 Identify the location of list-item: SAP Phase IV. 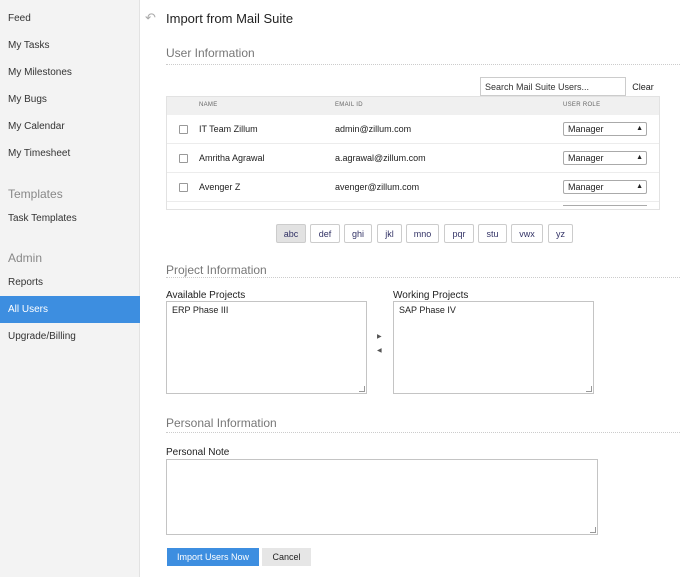
(427, 310).